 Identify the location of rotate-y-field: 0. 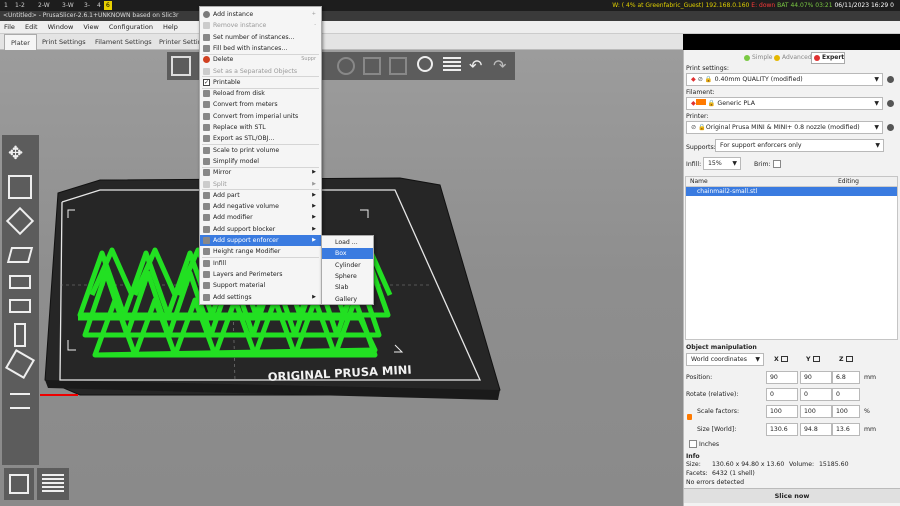
(816, 394).